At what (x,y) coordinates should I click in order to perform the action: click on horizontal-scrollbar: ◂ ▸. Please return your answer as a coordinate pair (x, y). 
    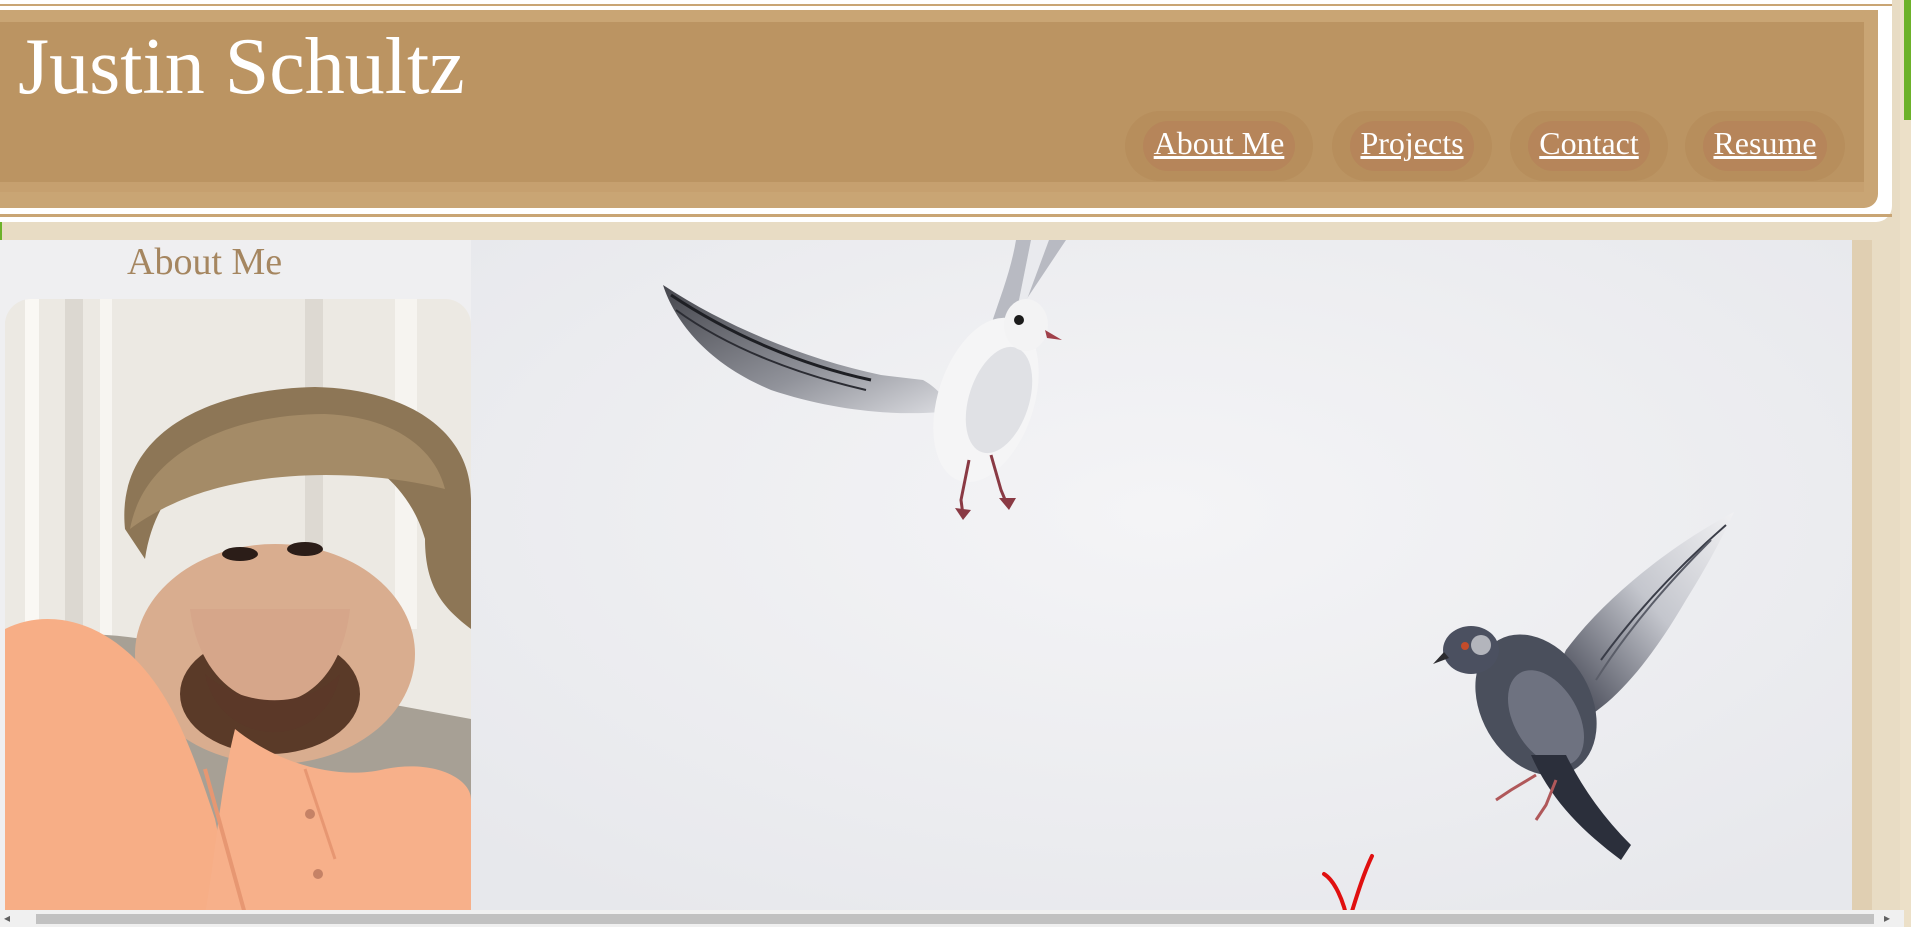
    Looking at the image, I should click on (952, 918).